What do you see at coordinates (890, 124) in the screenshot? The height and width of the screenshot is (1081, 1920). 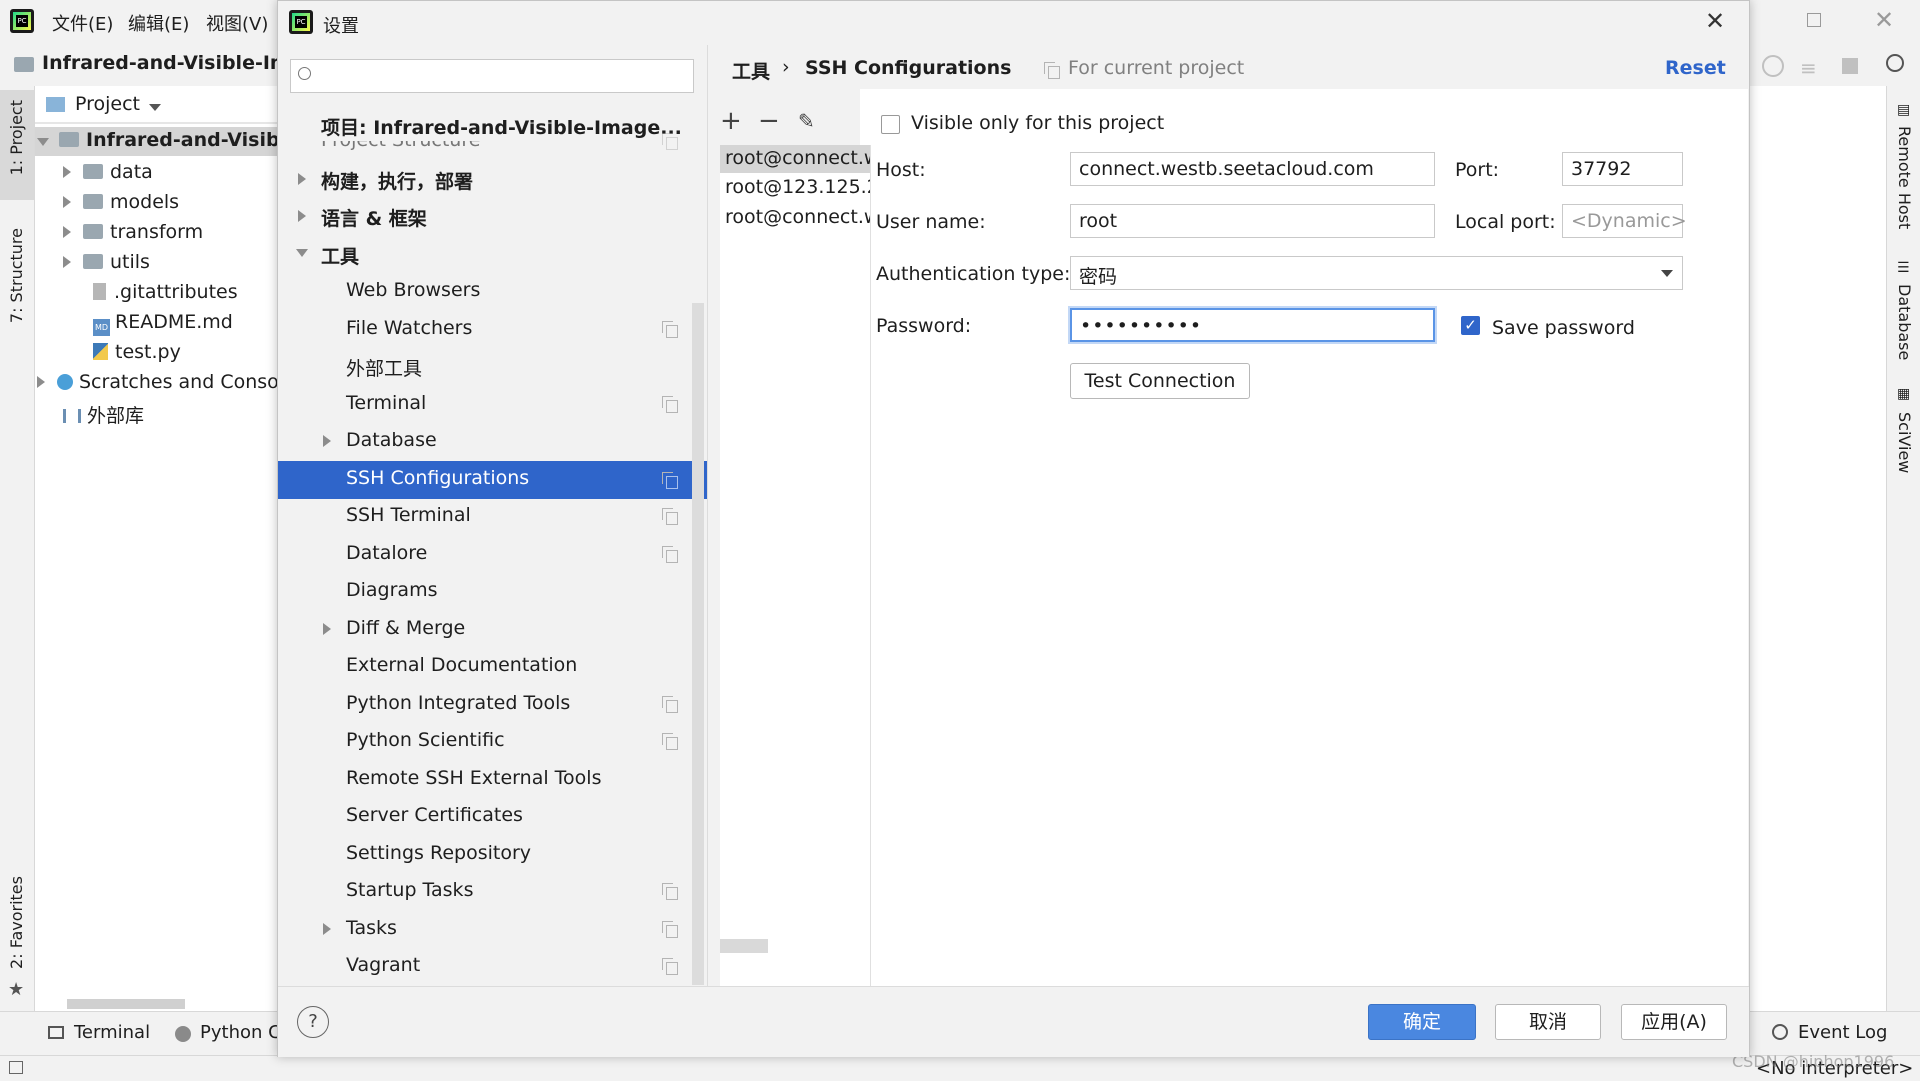 I see `visible-only-checkbox` at bounding box center [890, 124].